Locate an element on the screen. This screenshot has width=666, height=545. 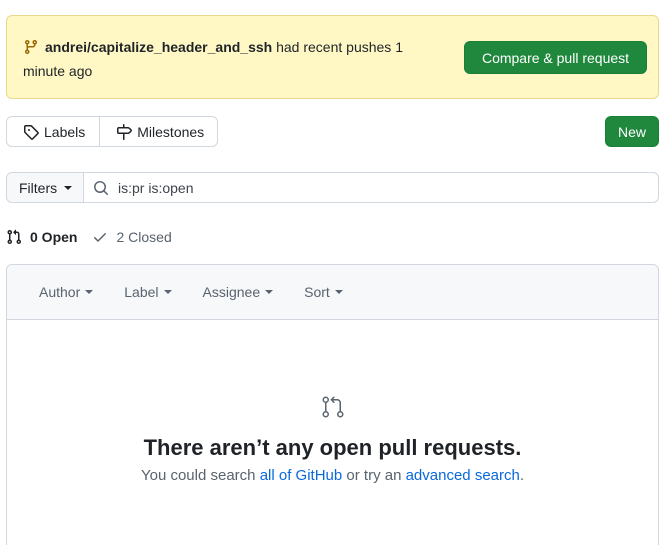
new-pull-request-button: New is located at coordinates (632, 131).